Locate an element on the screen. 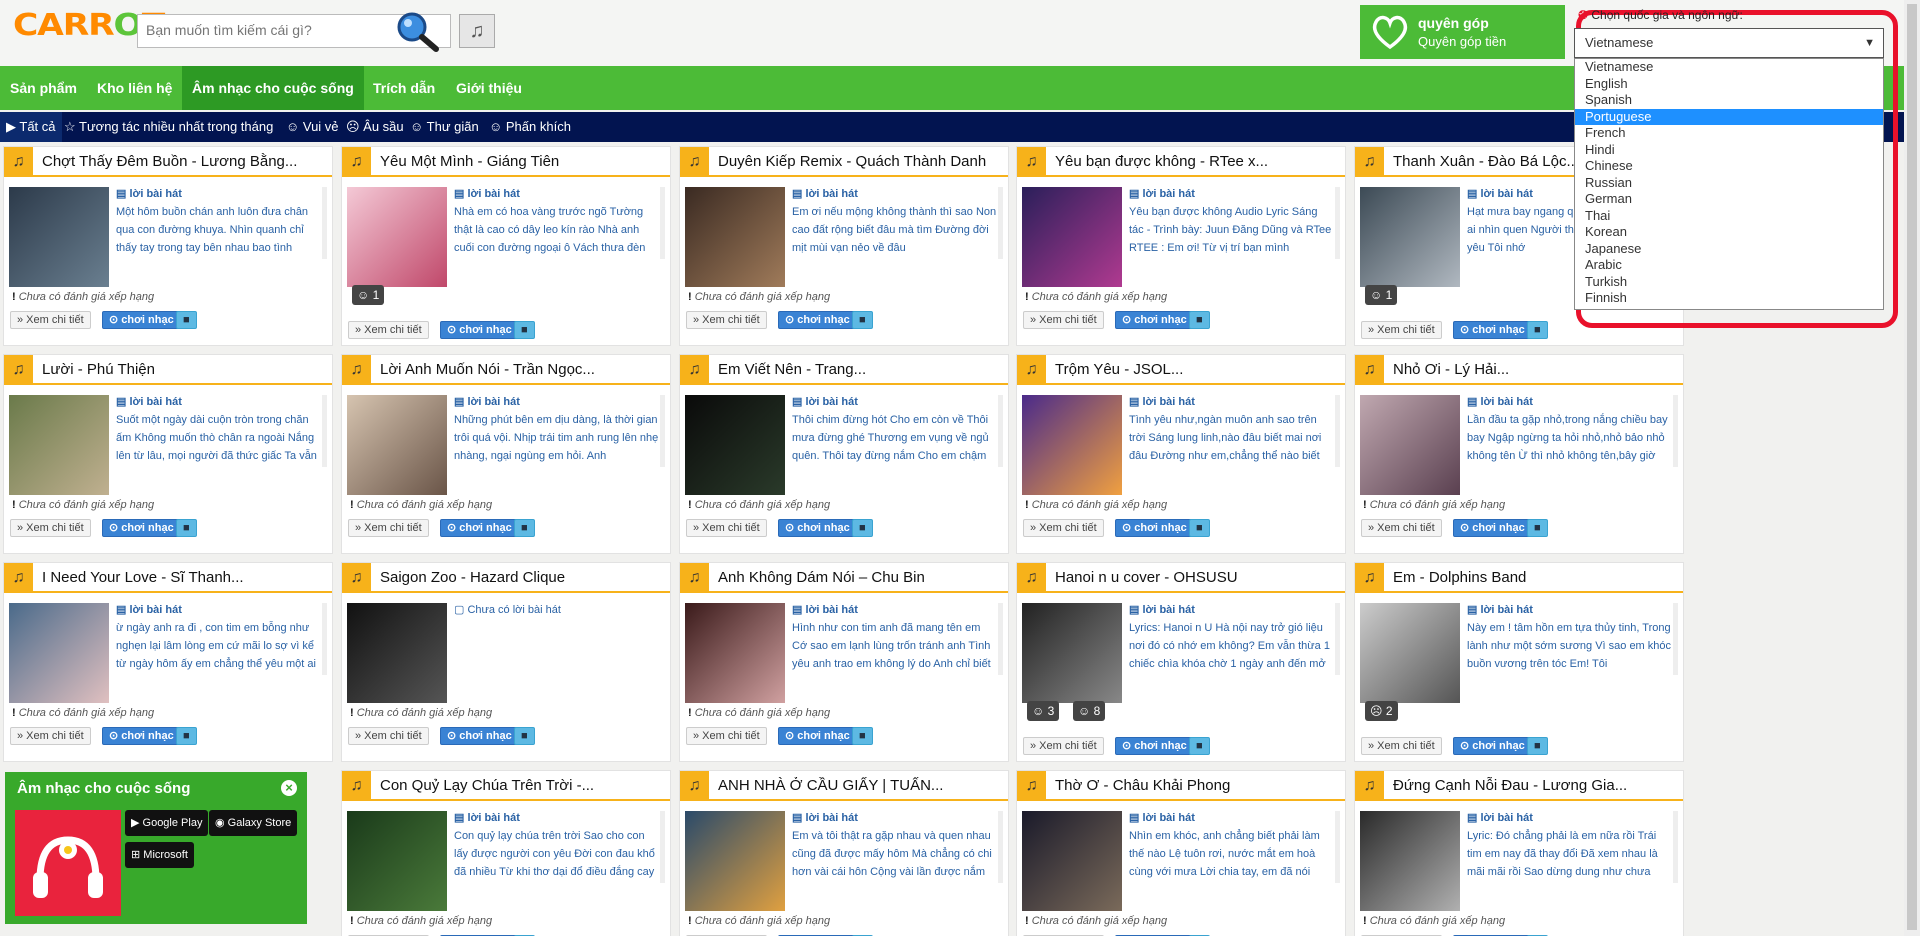 The height and width of the screenshot is (936, 1920). song-title: Em - Dolphins Band is located at coordinates (1535, 577).